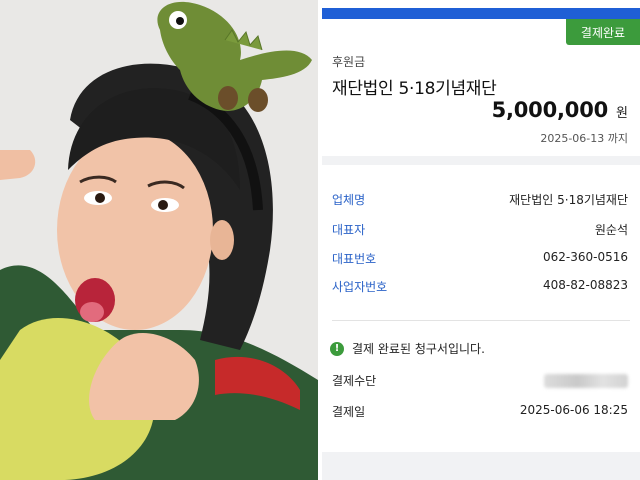 The height and width of the screenshot is (480, 640). What do you see at coordinates (622, 113) in the screenshot?
I see `currency-unit: 원` at bounding box center [622, 113].